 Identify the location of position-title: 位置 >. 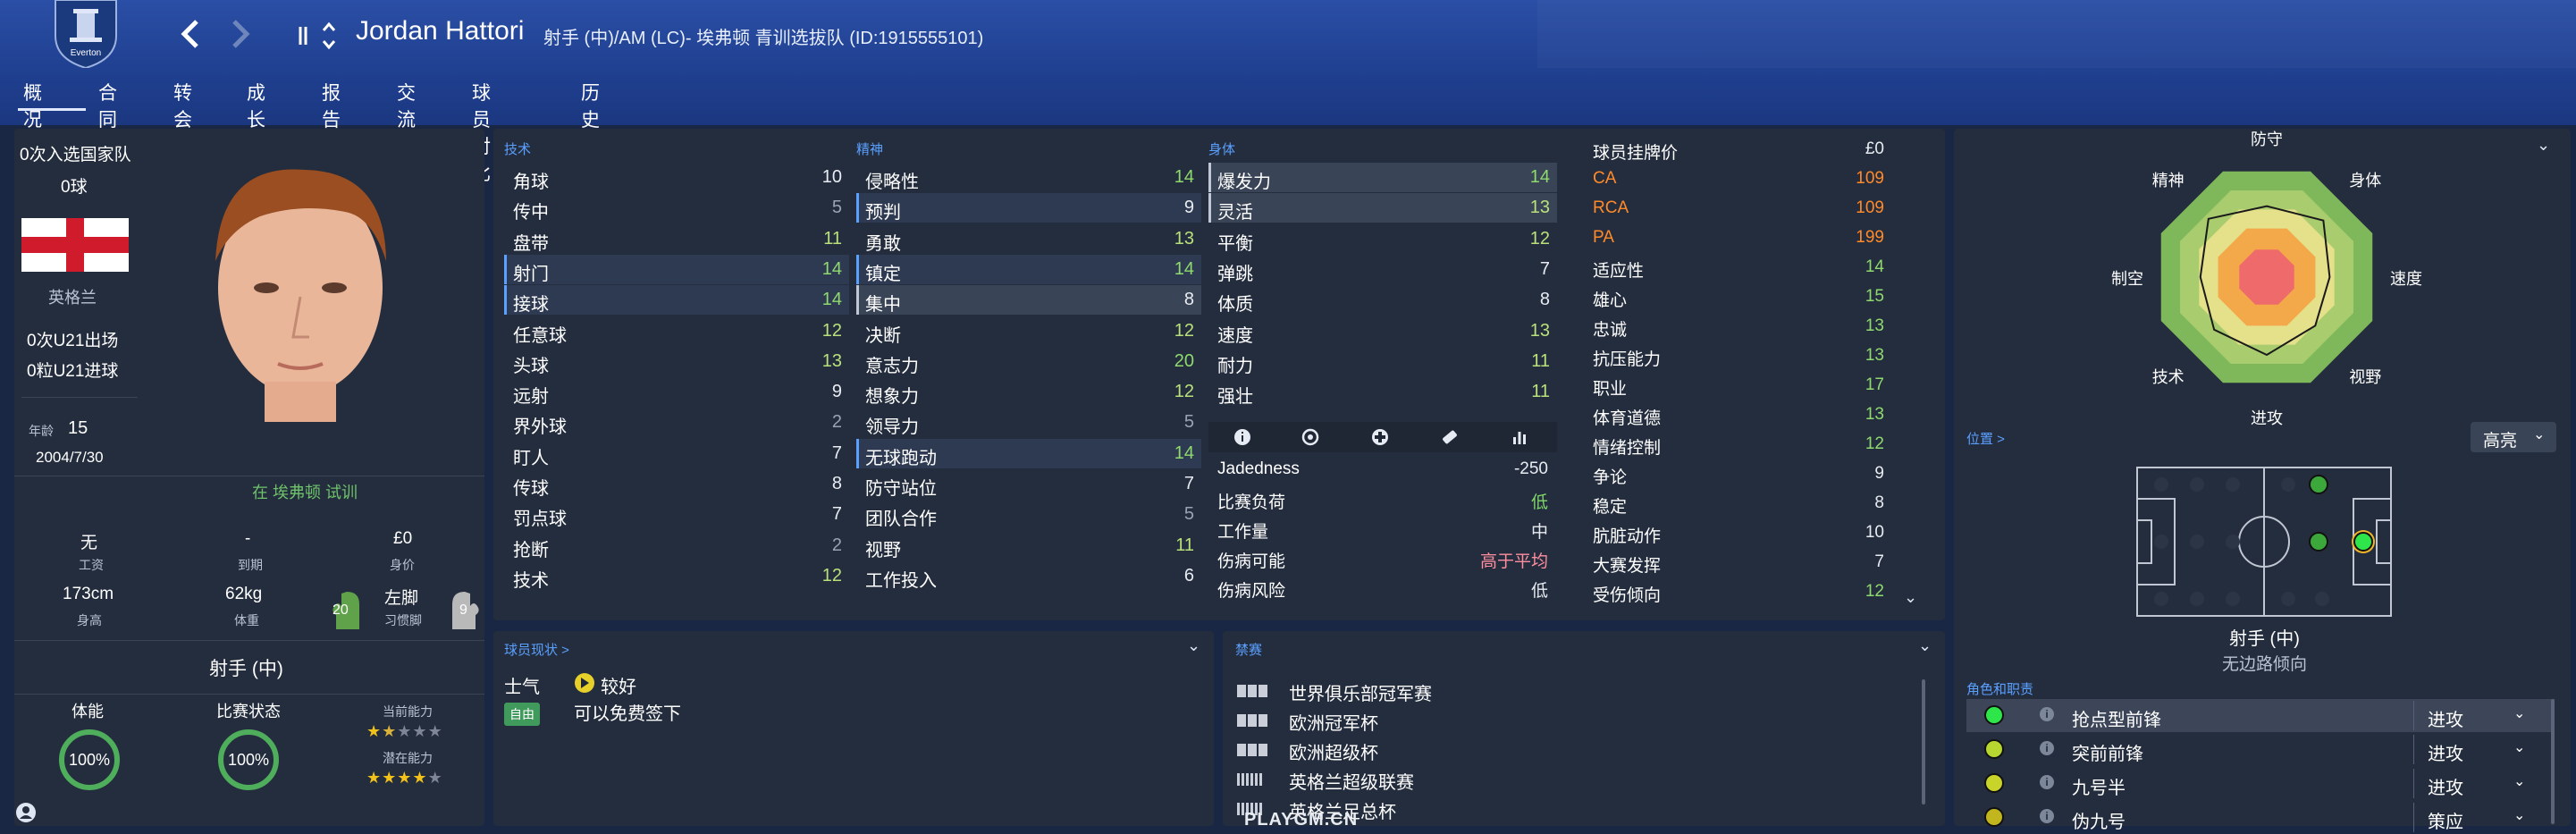
(1986, 438).